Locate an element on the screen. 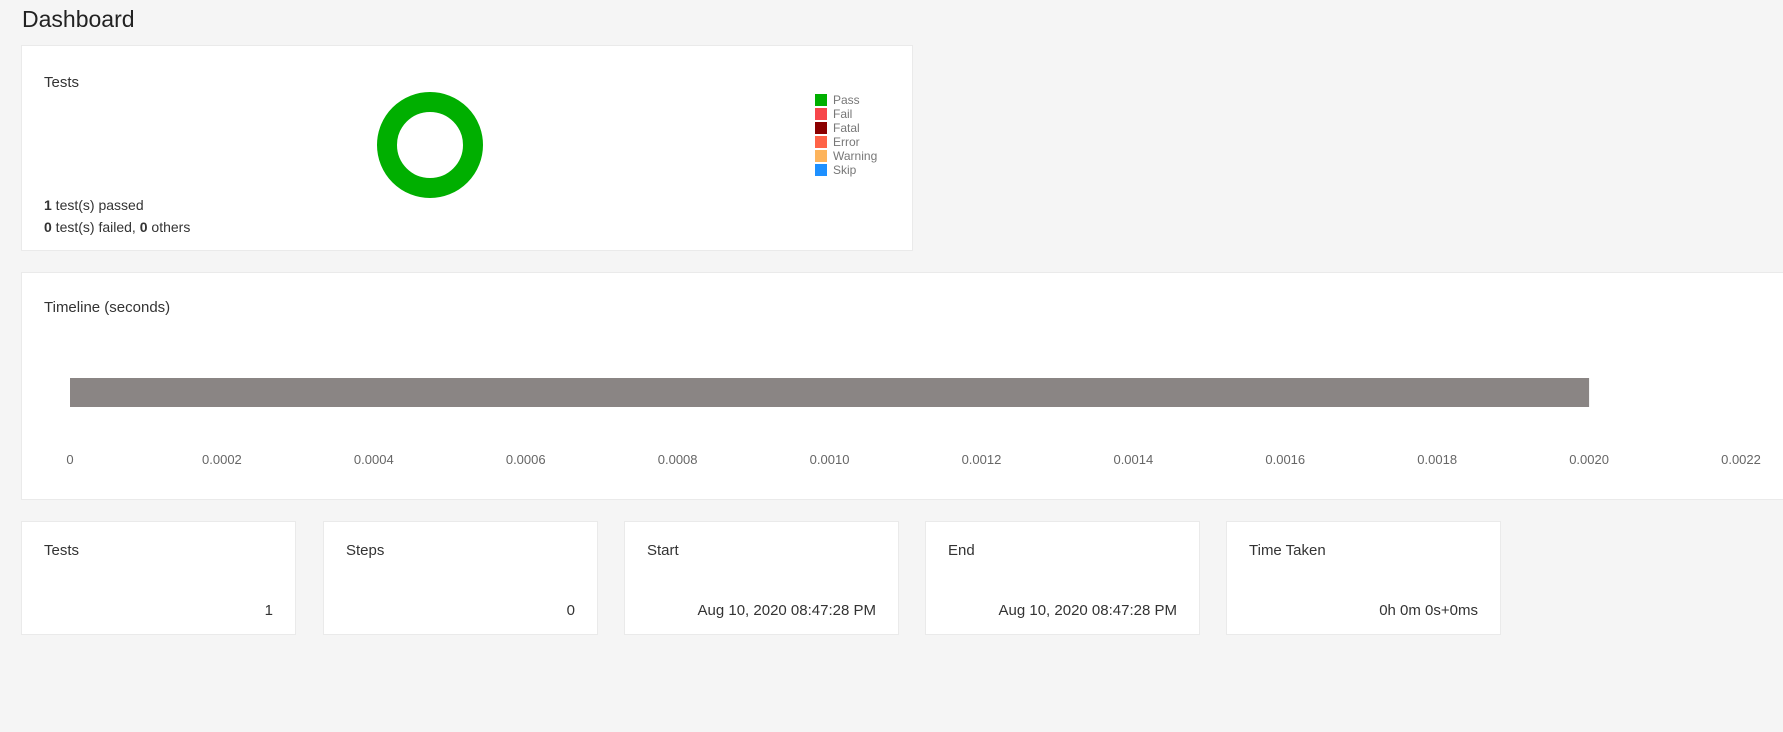 The width and height of the screenshot is (1783, 732). stat-card-start: Start Aug 10, 2020 08:47:28 PM is located at coordinates (761, 578).